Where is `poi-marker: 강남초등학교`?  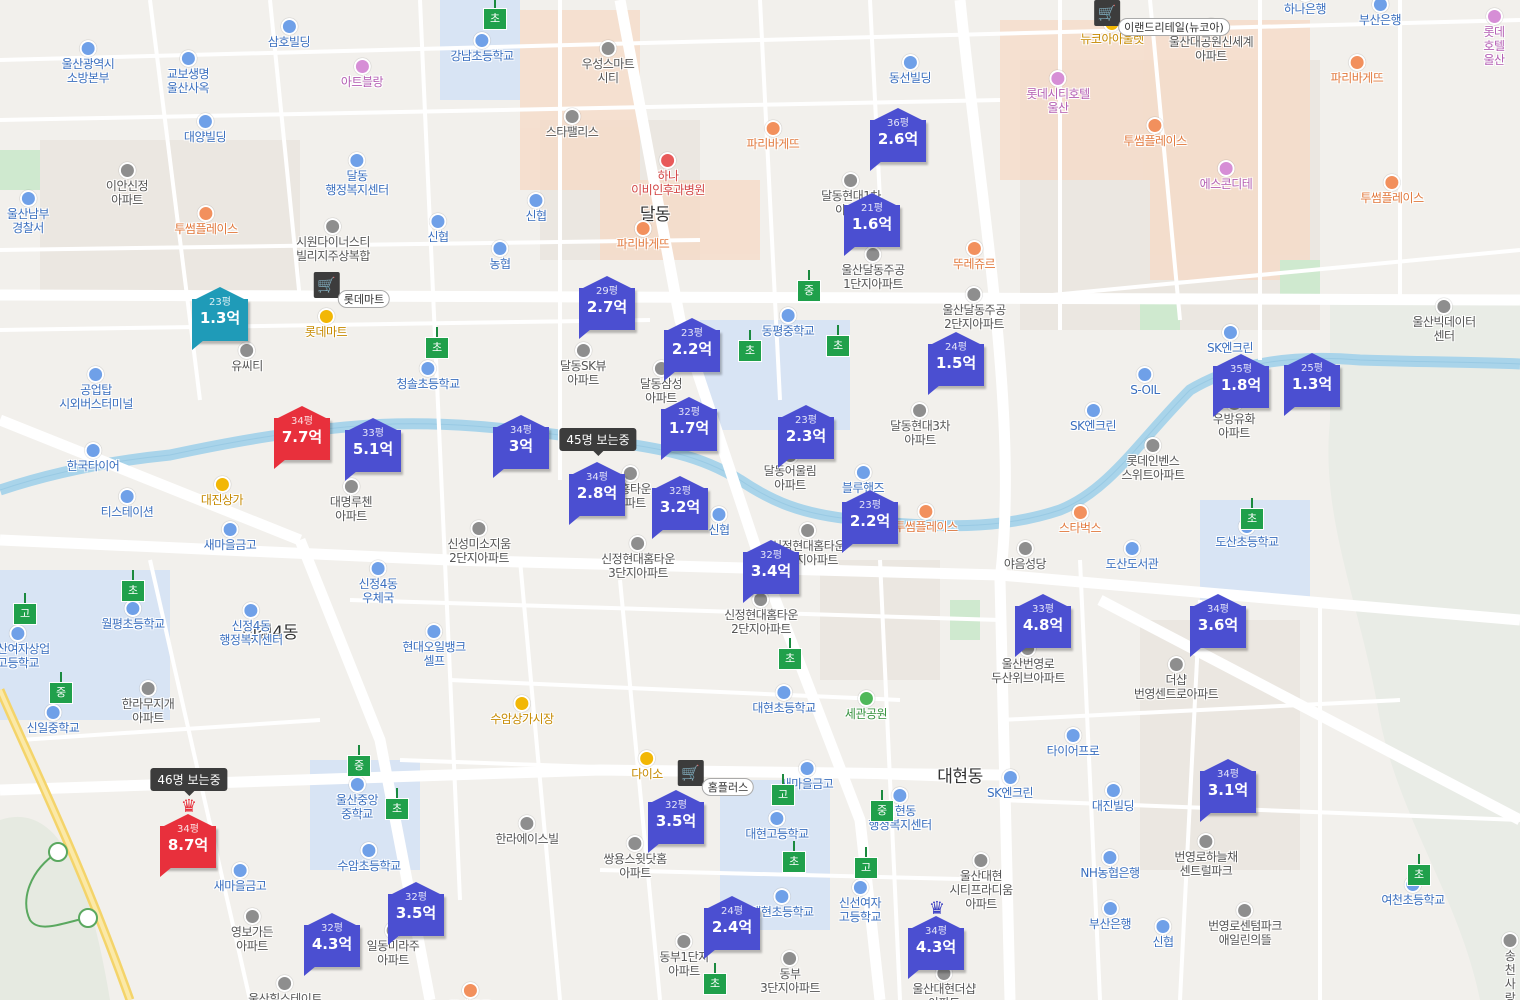 poi-marker: 강남초등학교 is located at coordinates (482, 47).